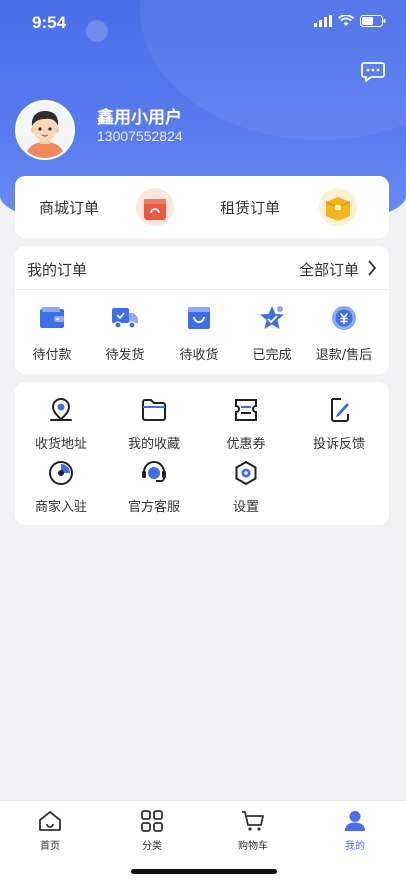 The height and width of the screenshot is (881, 406). What do you see at coordinates (204, 871) in the screenshot?
I see `home-indicator` at bounding box center [204, 871].